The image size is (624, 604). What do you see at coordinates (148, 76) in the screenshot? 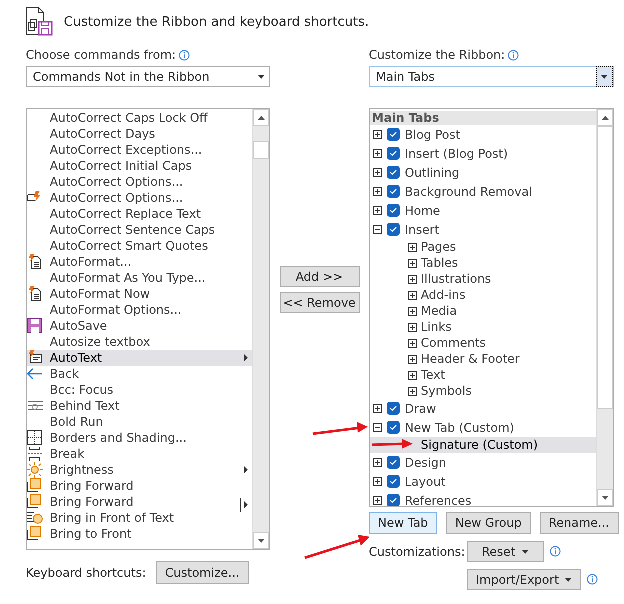
I see `dropdown: Commands Not in the Ribbon` at bounding box center [148, 76].